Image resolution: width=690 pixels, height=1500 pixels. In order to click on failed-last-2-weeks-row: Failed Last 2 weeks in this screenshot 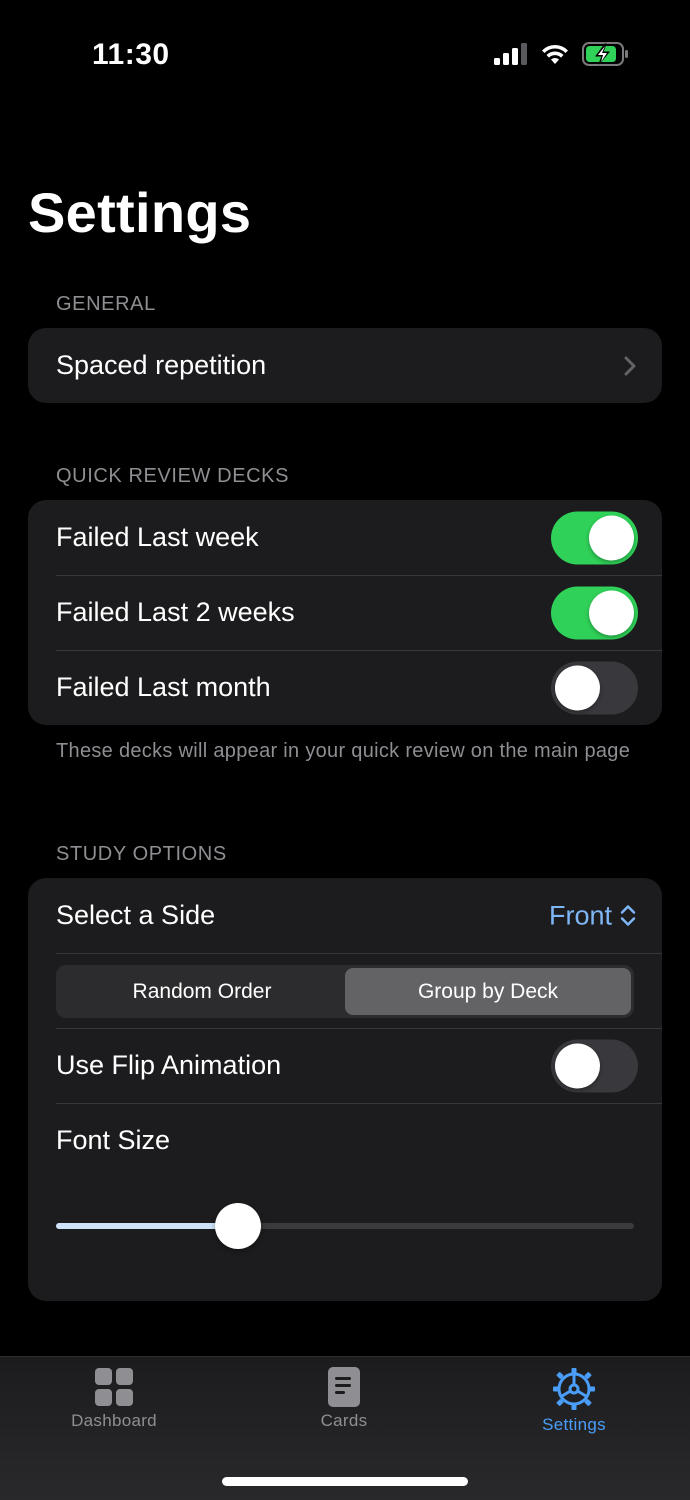, I will do `click(345, 612)`.